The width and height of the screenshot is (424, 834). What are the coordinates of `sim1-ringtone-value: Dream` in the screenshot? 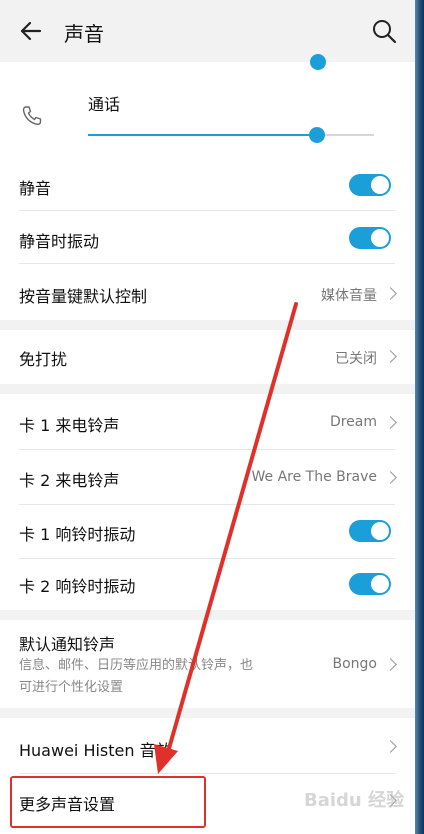 It's located at (353, 422).